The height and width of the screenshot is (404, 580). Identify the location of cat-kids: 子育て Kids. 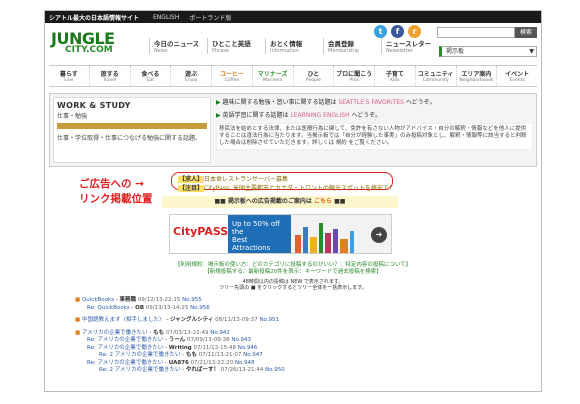
(395, 76).